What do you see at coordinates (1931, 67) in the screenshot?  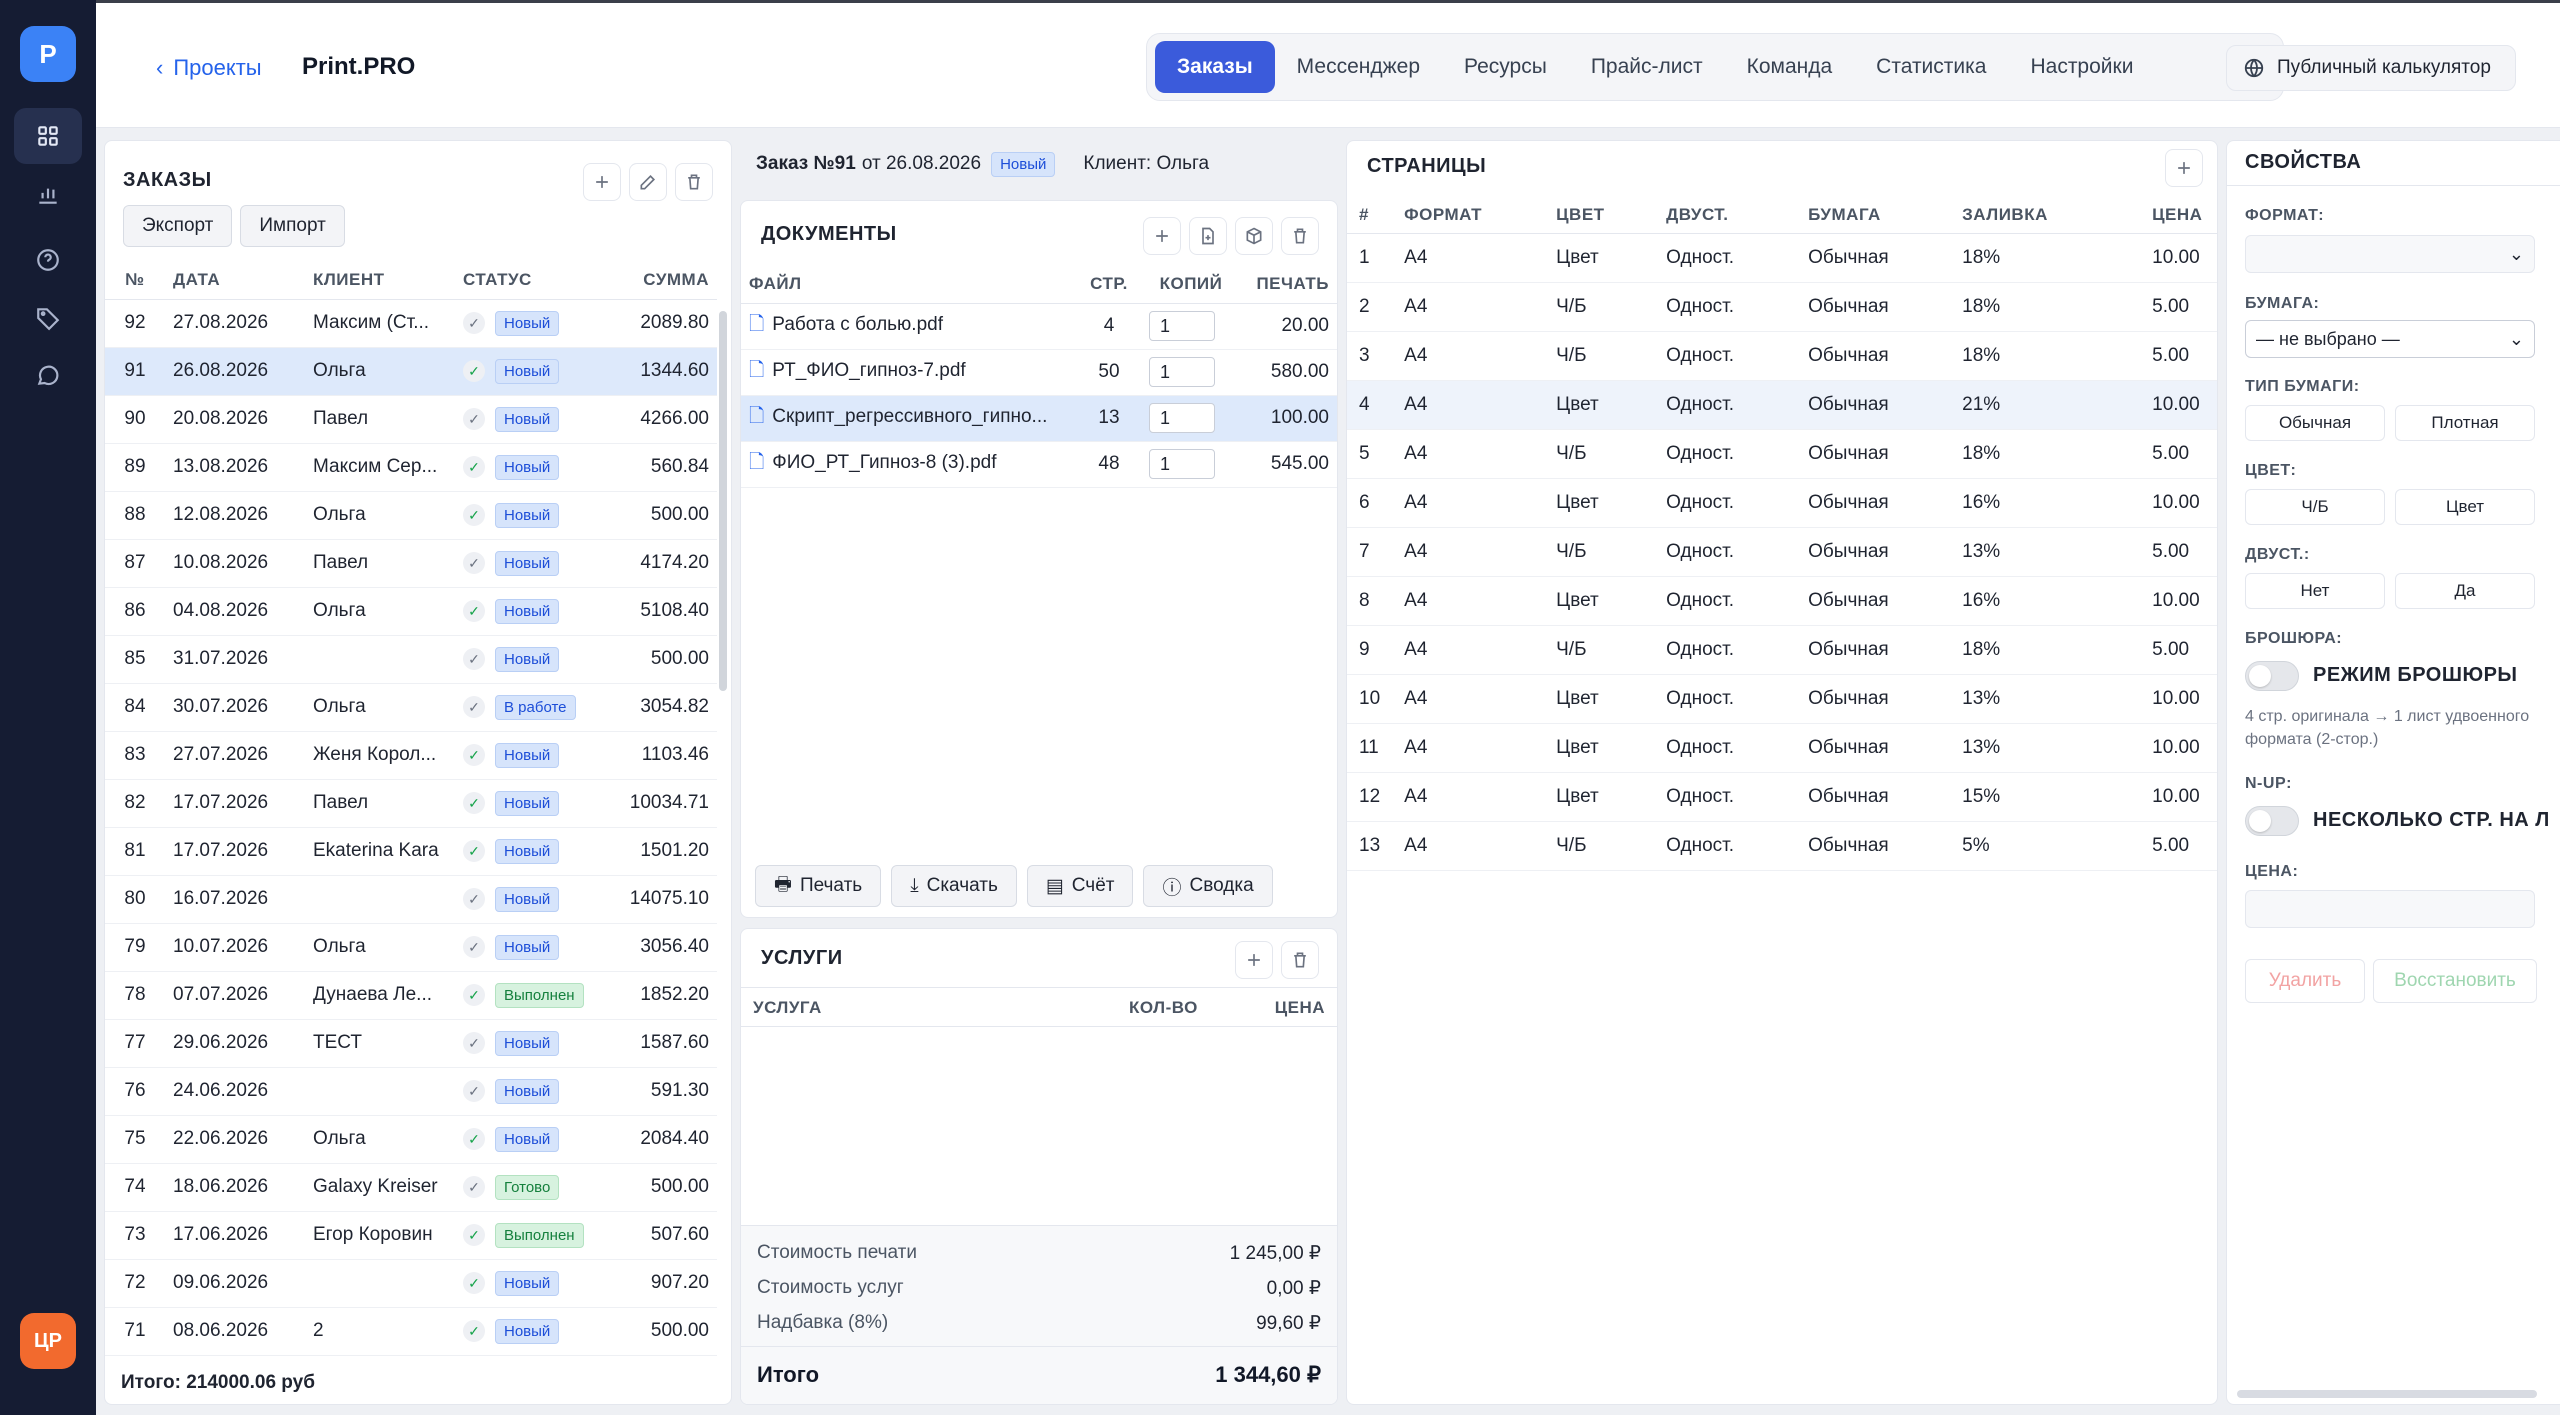 I see `tab-statistics: Статистика` at bounding box center [1931, 67].